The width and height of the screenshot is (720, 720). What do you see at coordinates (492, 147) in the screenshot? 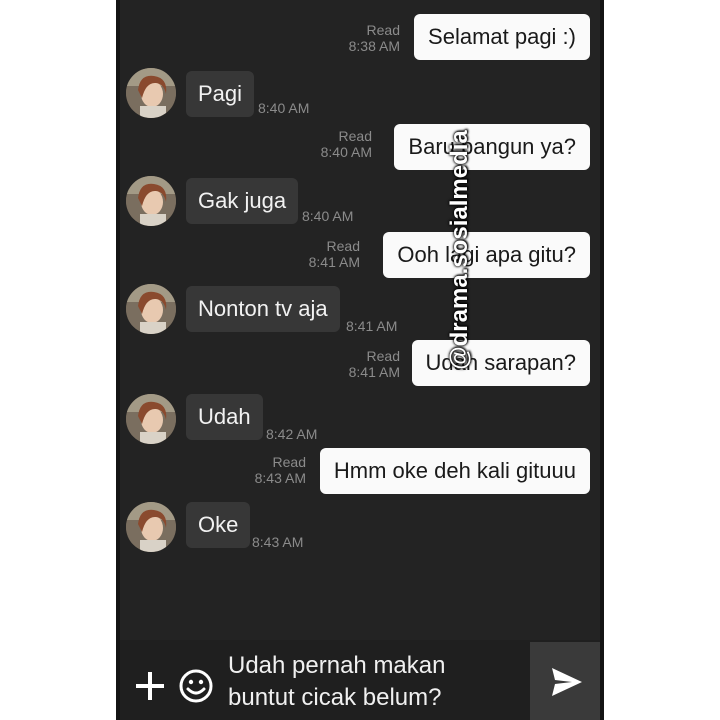
I see `message-bubble-outgoing: Baru bangun ya?` at bounding box center [492, 147].